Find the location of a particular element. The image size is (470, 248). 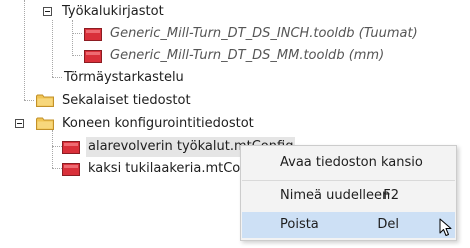

tree-item-tool-libraries: Työkalukirjastot is located at coordinates (120, 12).